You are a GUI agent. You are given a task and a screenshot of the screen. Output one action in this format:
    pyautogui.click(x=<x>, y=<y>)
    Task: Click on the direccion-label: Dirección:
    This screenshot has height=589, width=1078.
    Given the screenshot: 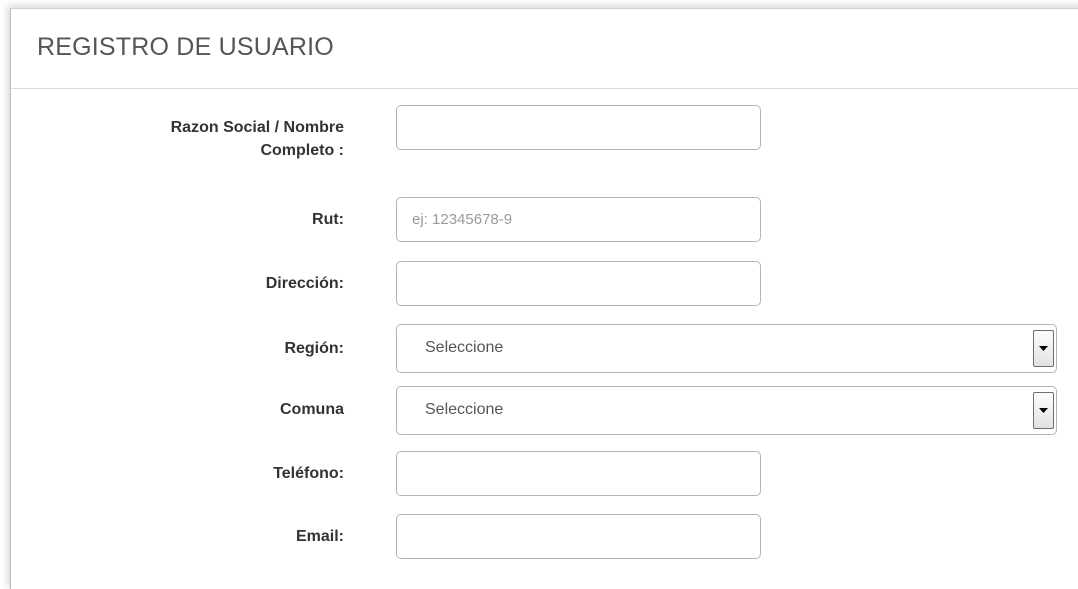 What is the action you would take?
    pyautogui.click(x=304, y=283)
    